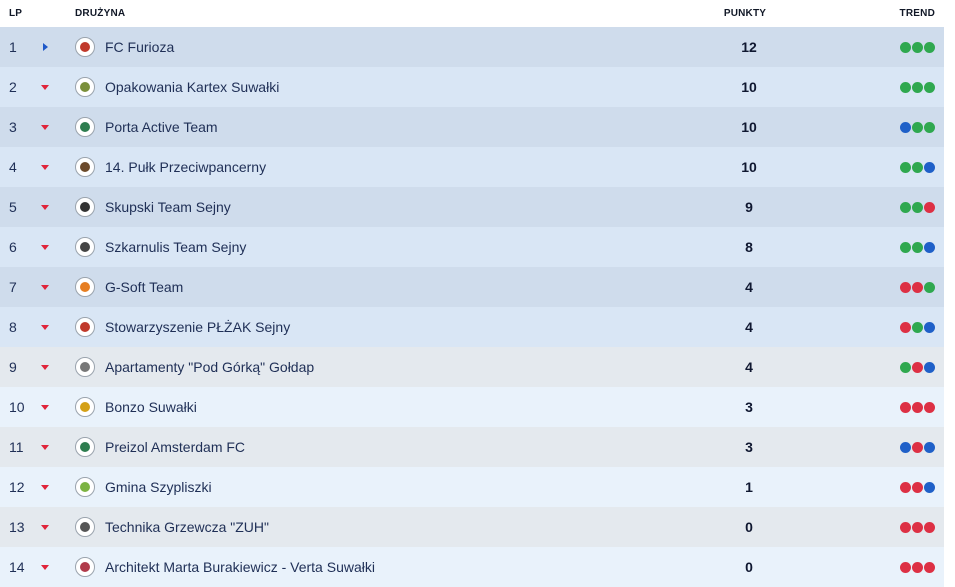 This screenshot has height=587, width=955. I want to click on header-lp: LP, so click(16, 13).